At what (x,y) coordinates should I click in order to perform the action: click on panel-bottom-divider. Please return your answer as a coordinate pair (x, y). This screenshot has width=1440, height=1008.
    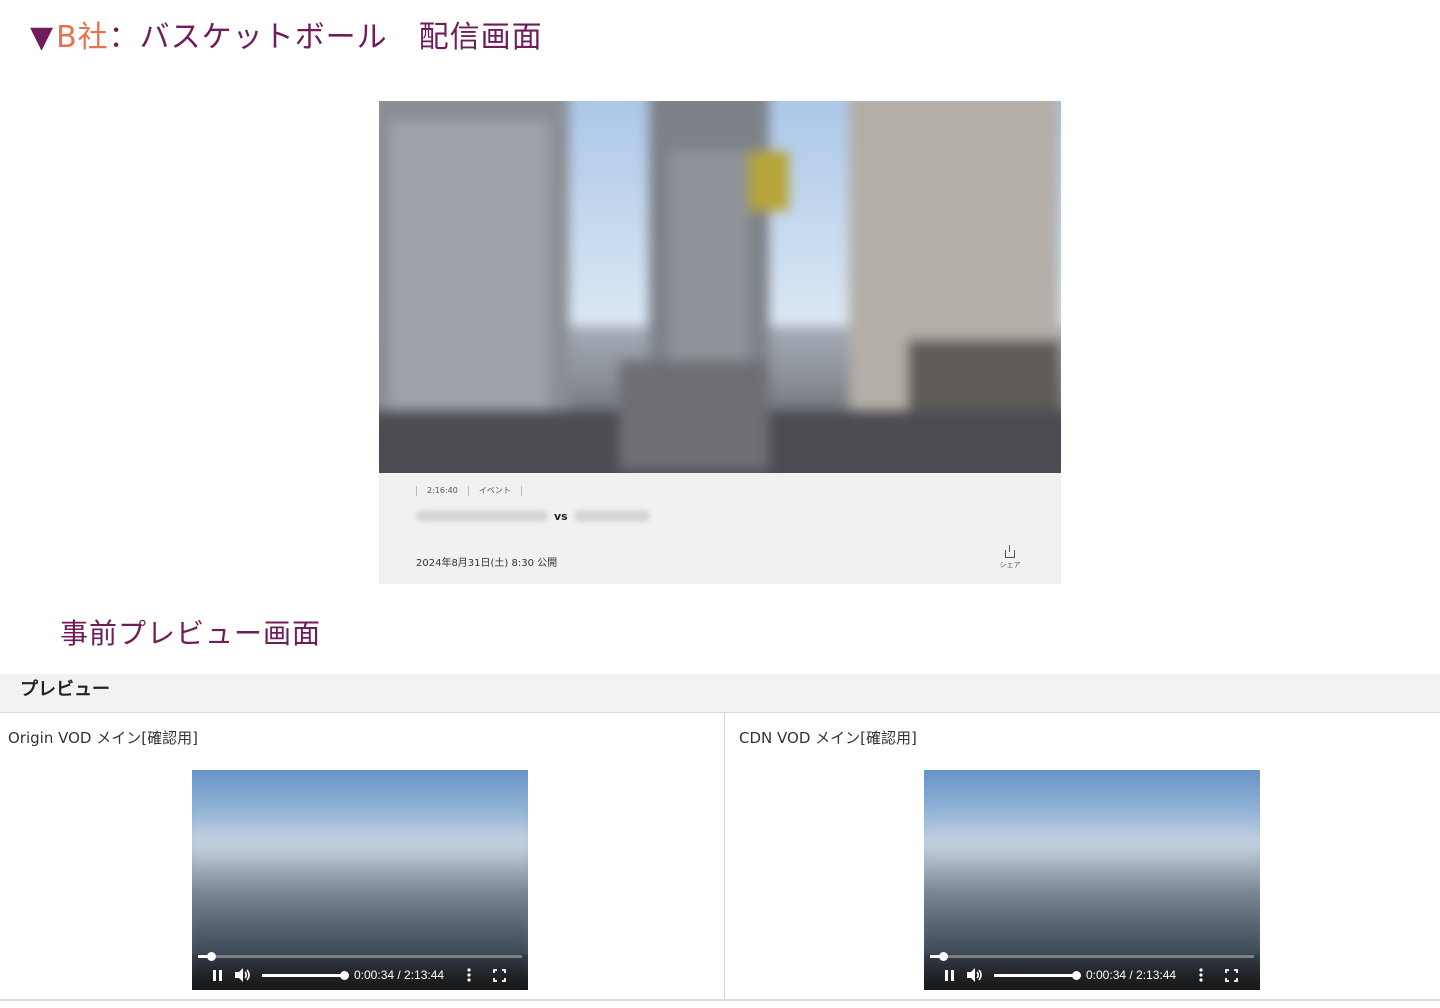
    Looking at the image, I should click on (720, 1000).